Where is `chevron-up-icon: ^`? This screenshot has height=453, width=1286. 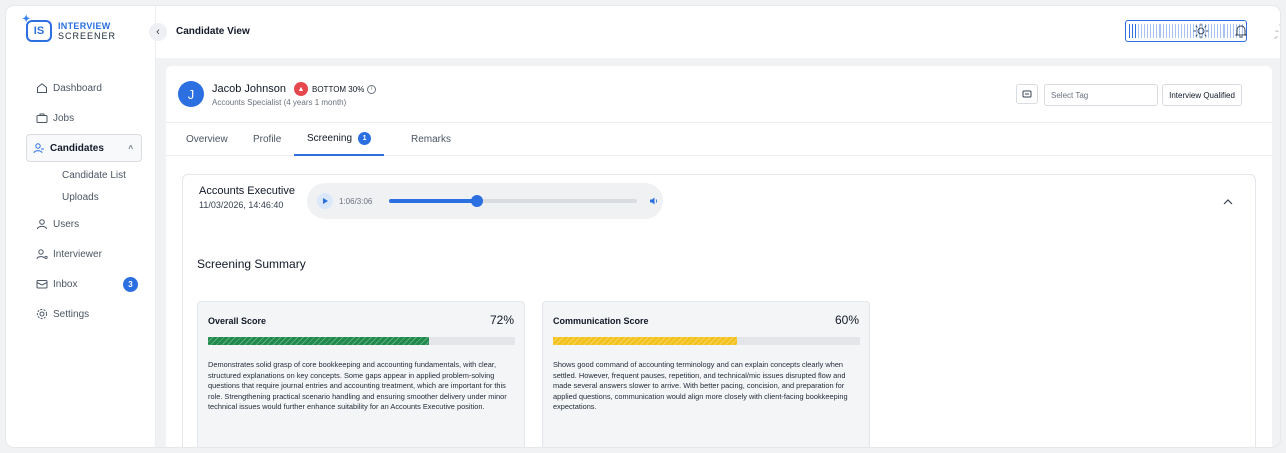 chevron-up-icon: ^ is located at coordinates (130, 148).